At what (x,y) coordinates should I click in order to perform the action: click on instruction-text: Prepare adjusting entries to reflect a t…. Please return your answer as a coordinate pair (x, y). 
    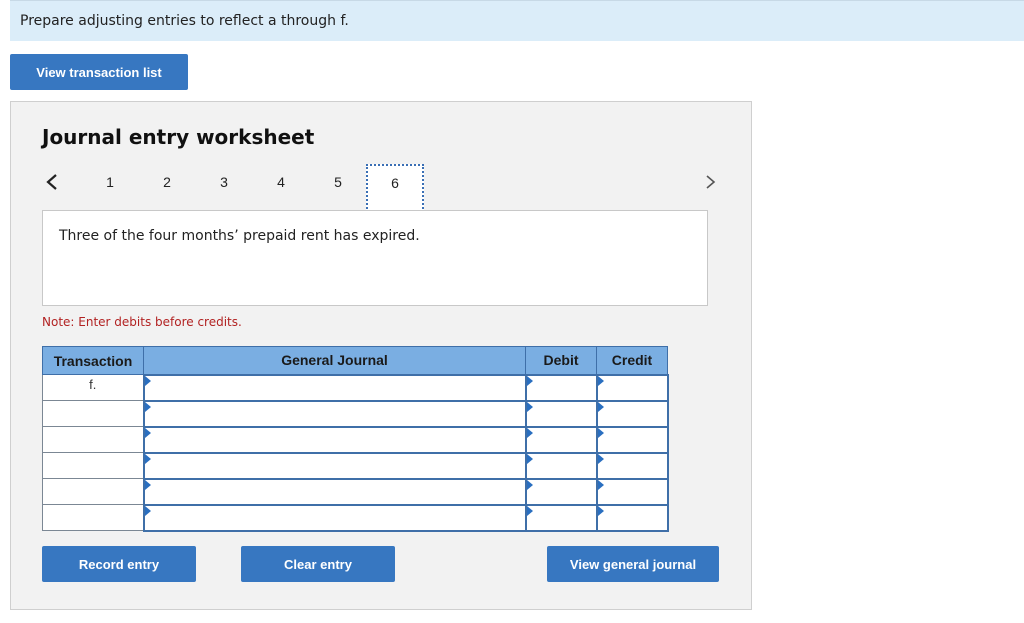
    Looking at the image, I should click on (184, 21).